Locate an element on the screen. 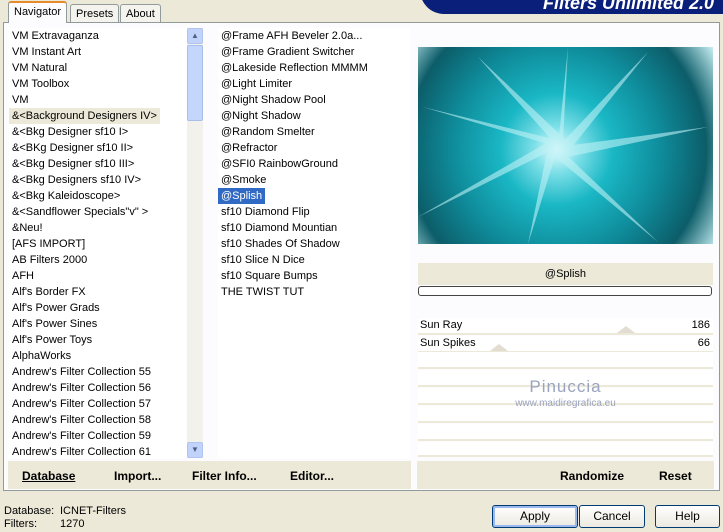 Image resolution: width=723 pixels, height=532 pixels. category-label: VM Instant Art is located at coordinates (47, 52).